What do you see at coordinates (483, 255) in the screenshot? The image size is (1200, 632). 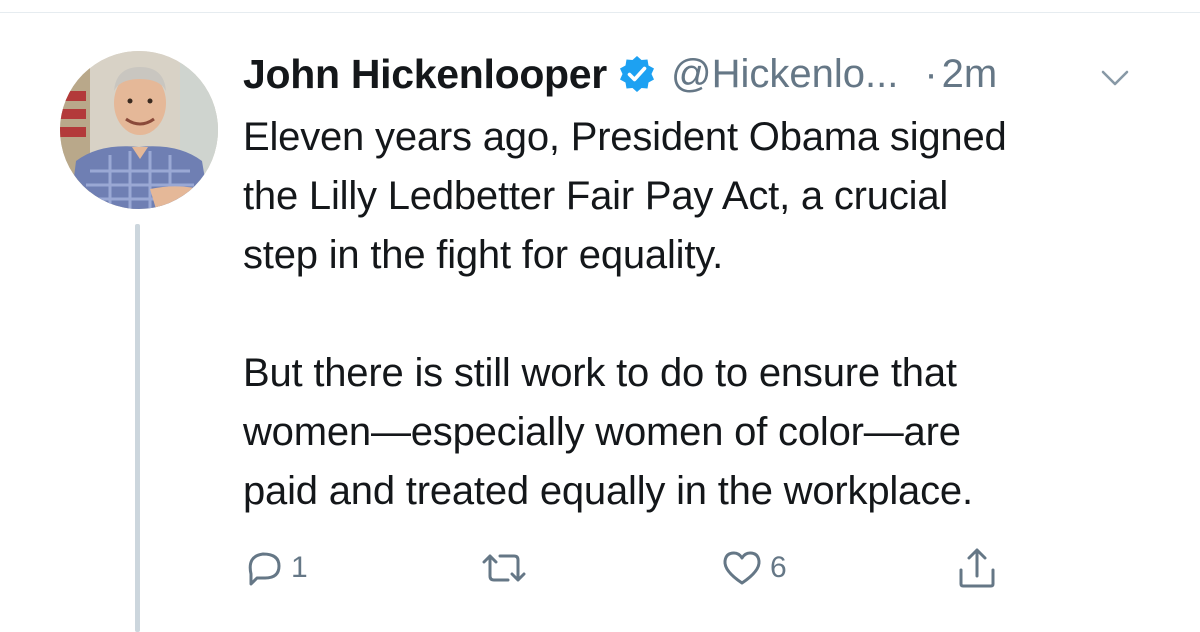 I see `tweet-text-line: step in the fight for equality.` at bounding box center [483, 255].